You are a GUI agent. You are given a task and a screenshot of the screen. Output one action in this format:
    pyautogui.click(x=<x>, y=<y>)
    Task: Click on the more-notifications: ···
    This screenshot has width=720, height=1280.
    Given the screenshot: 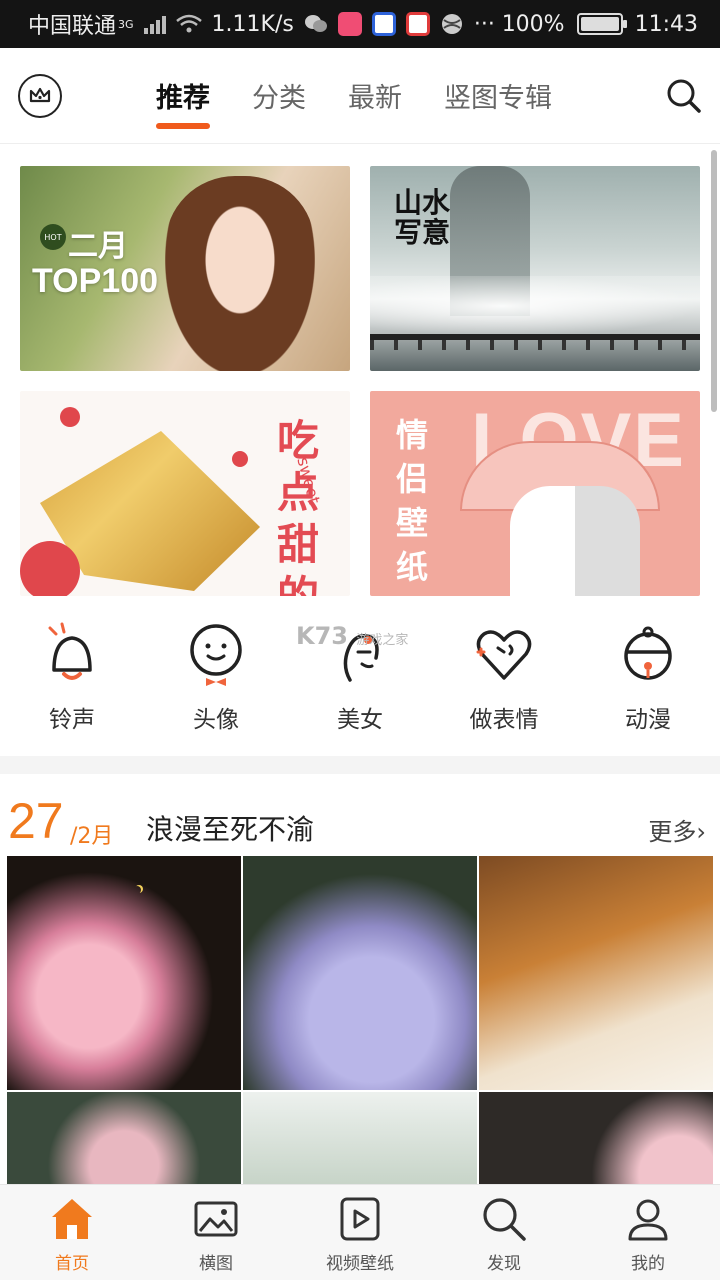 What is the action you would take?
    pyautogui.click(x=484, y=24)
    